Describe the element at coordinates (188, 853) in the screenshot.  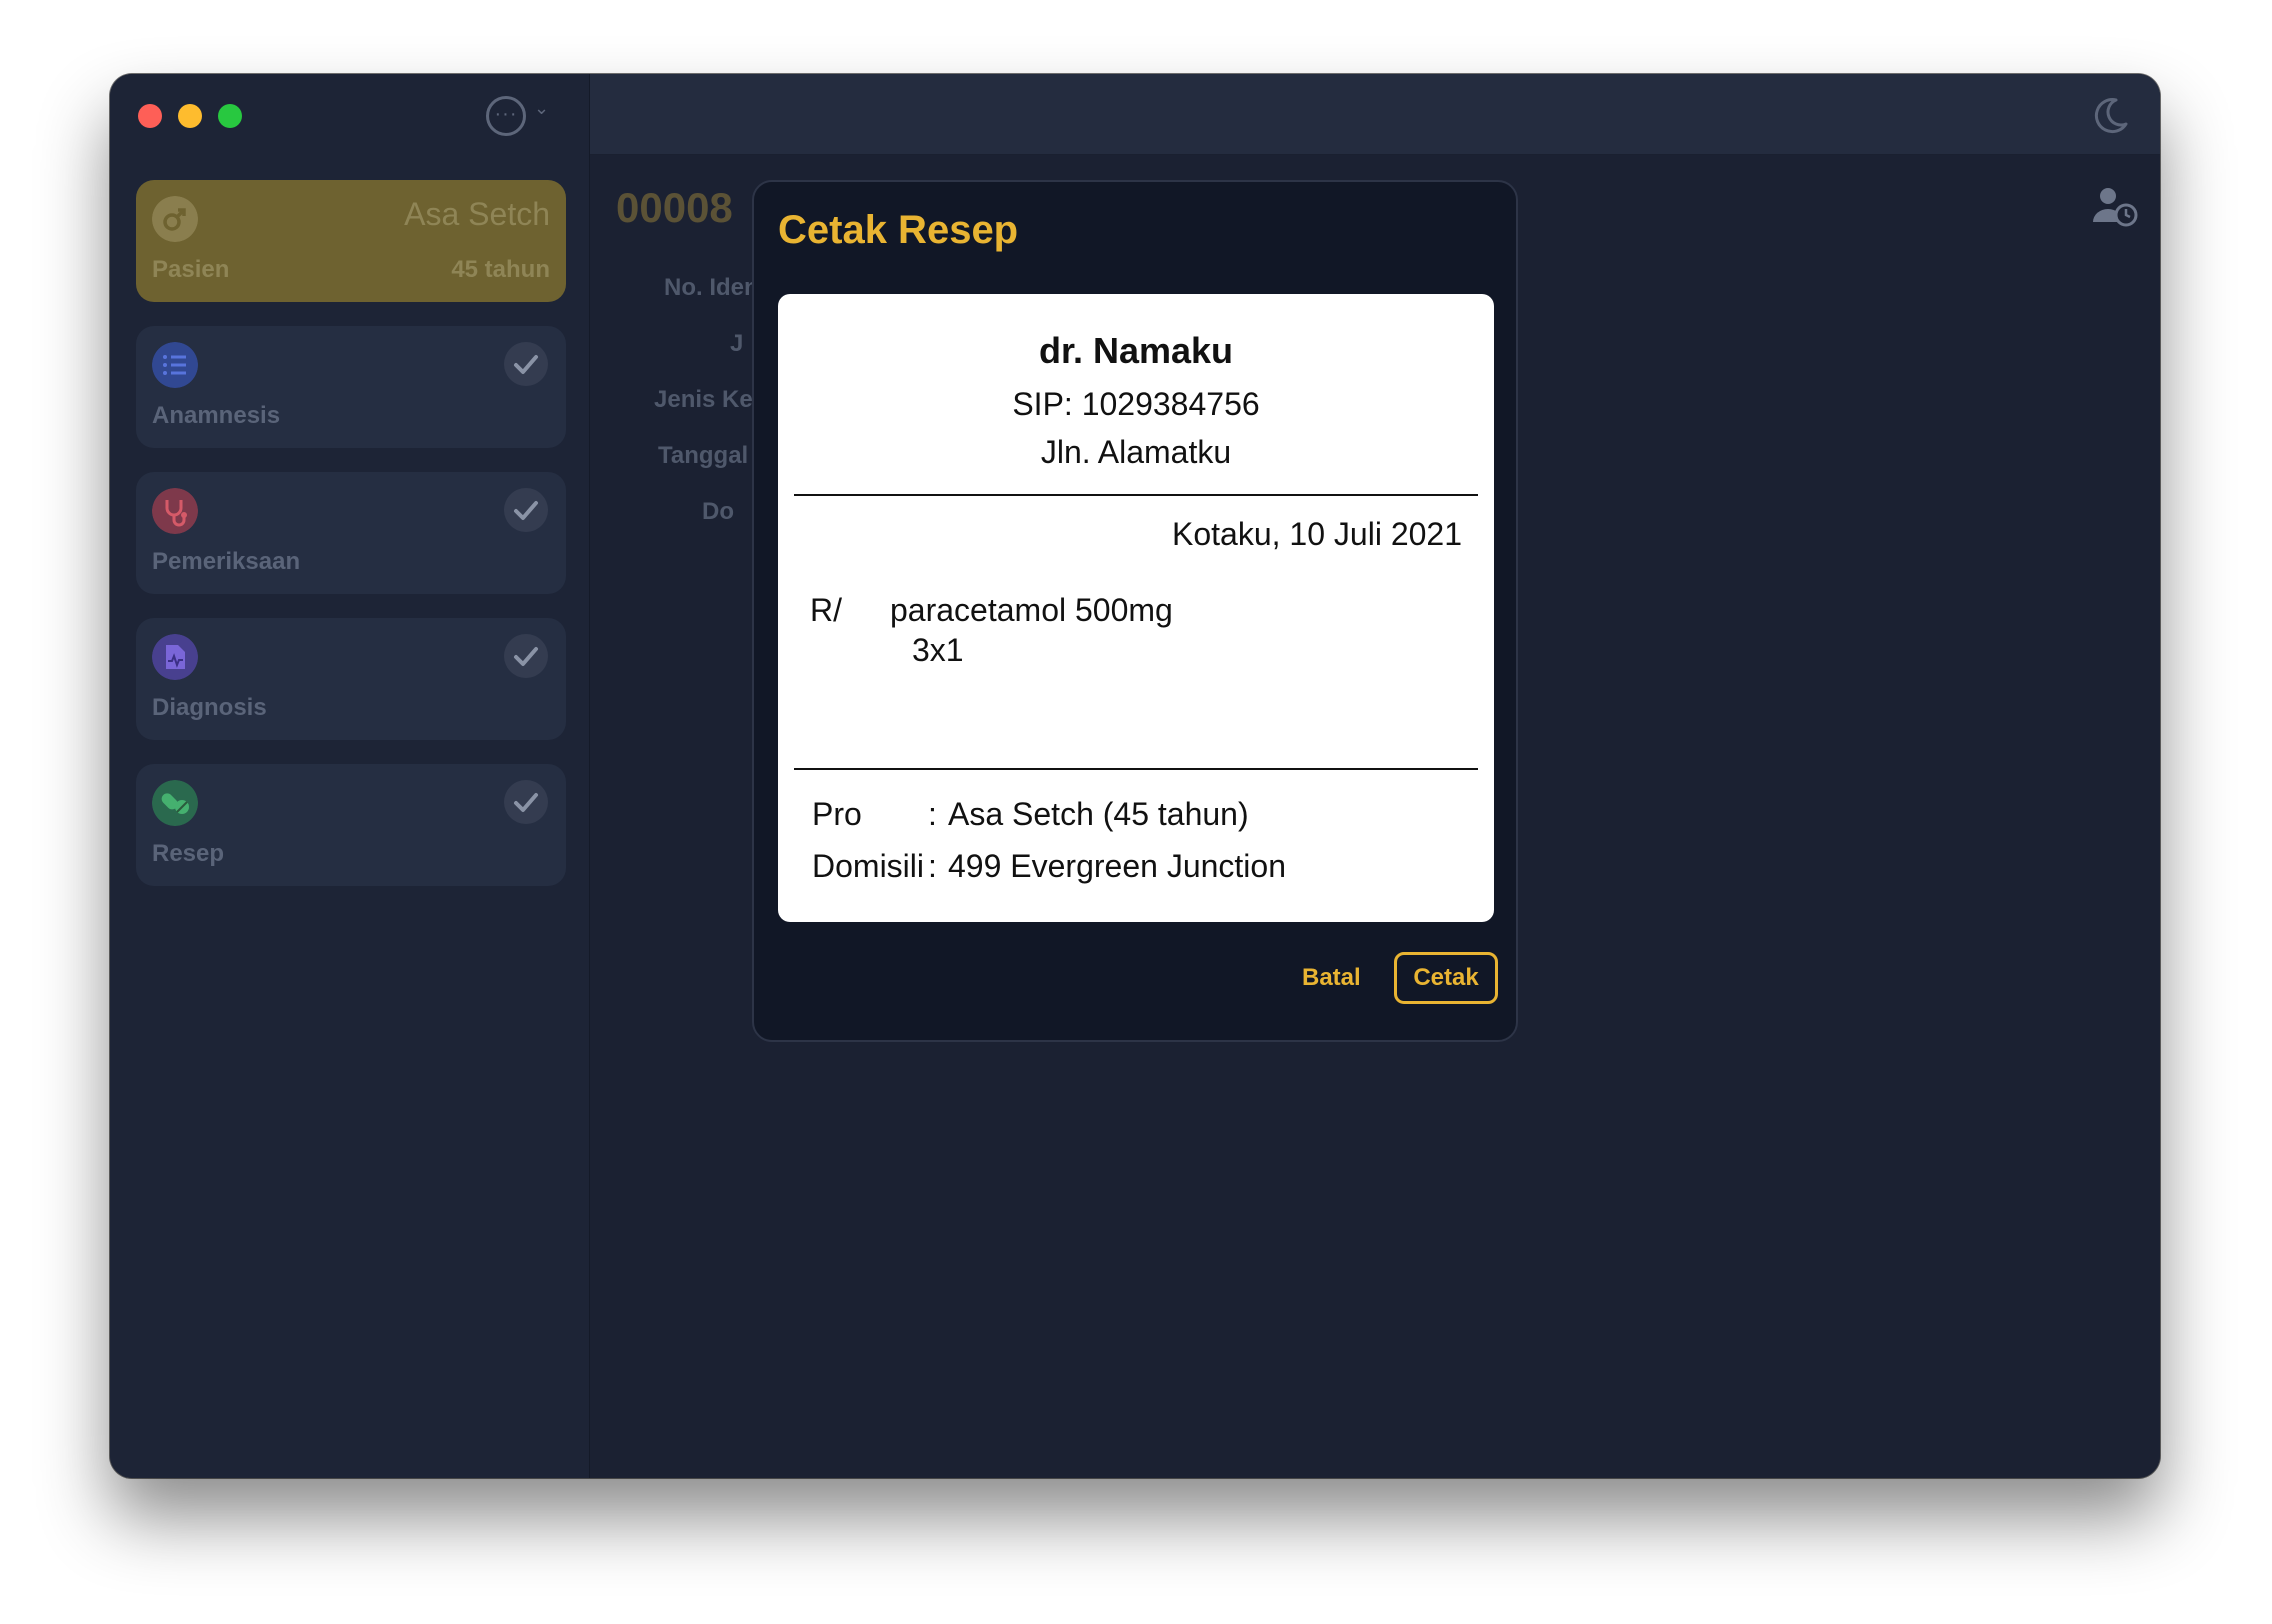
I see `sidebar-item-label: Resep` at that location.